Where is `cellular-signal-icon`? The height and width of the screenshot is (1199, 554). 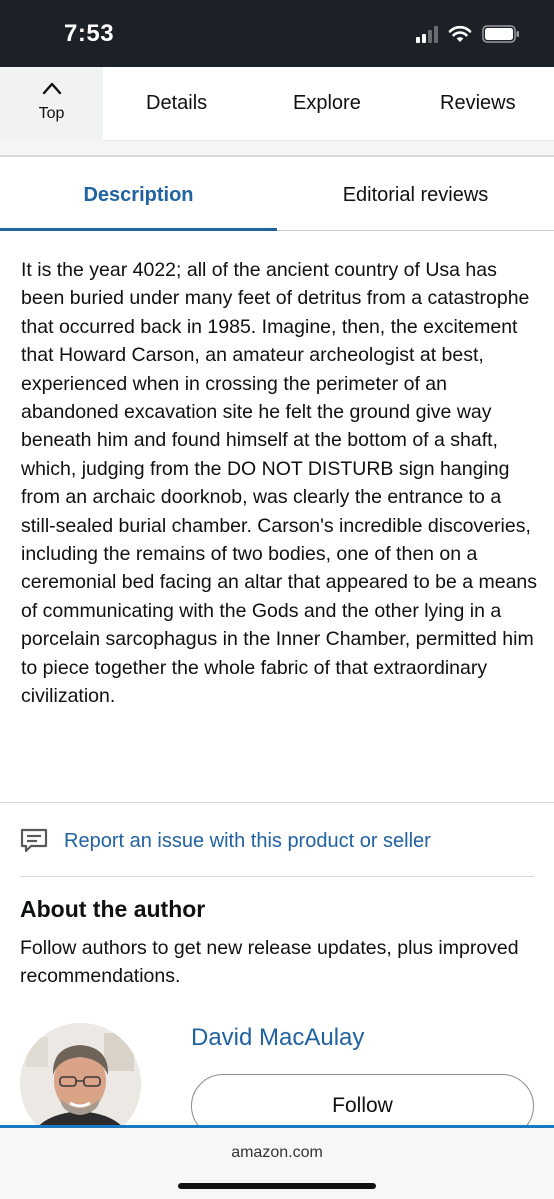
cellular-signal-icon is located at coordinates (427, 34).